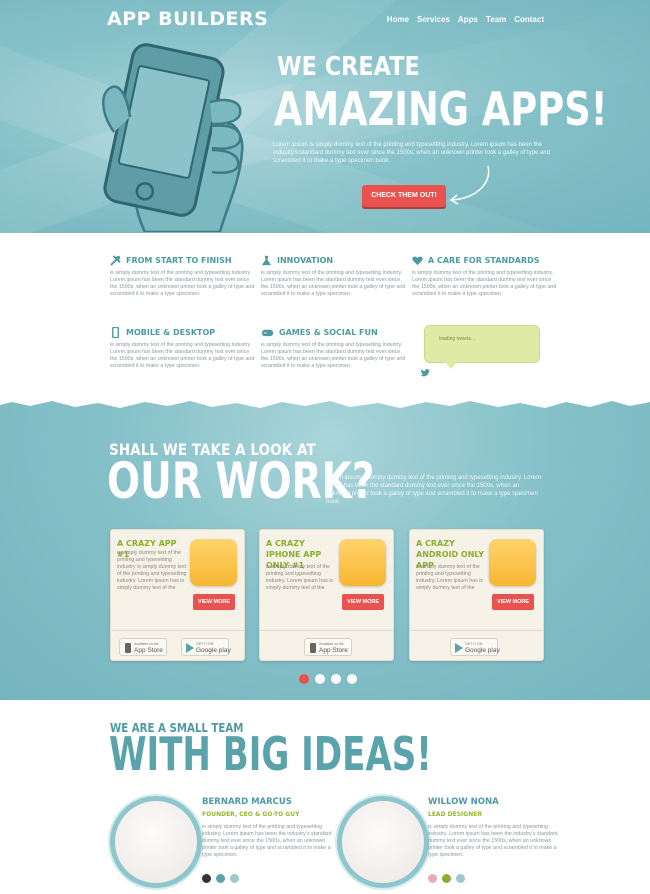  I want to click on feature-title: A CARE FOR STANDARDS, so click(484, 260).